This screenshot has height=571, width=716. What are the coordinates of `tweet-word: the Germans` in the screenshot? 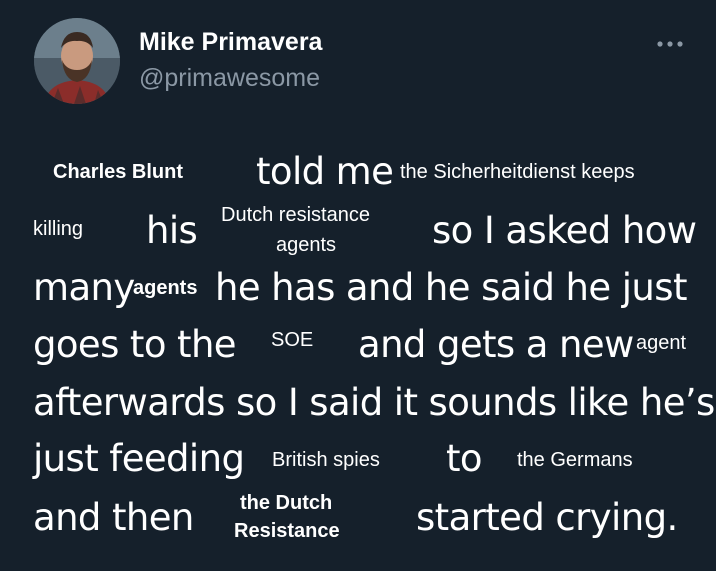 It's located at (575, 460).